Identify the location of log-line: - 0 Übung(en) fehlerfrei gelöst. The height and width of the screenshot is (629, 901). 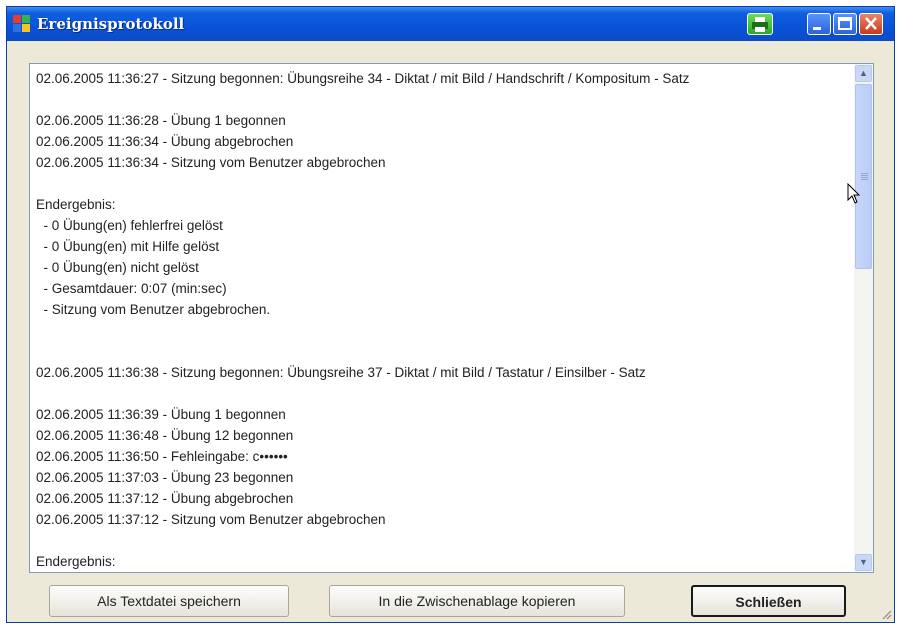
(129, 225).